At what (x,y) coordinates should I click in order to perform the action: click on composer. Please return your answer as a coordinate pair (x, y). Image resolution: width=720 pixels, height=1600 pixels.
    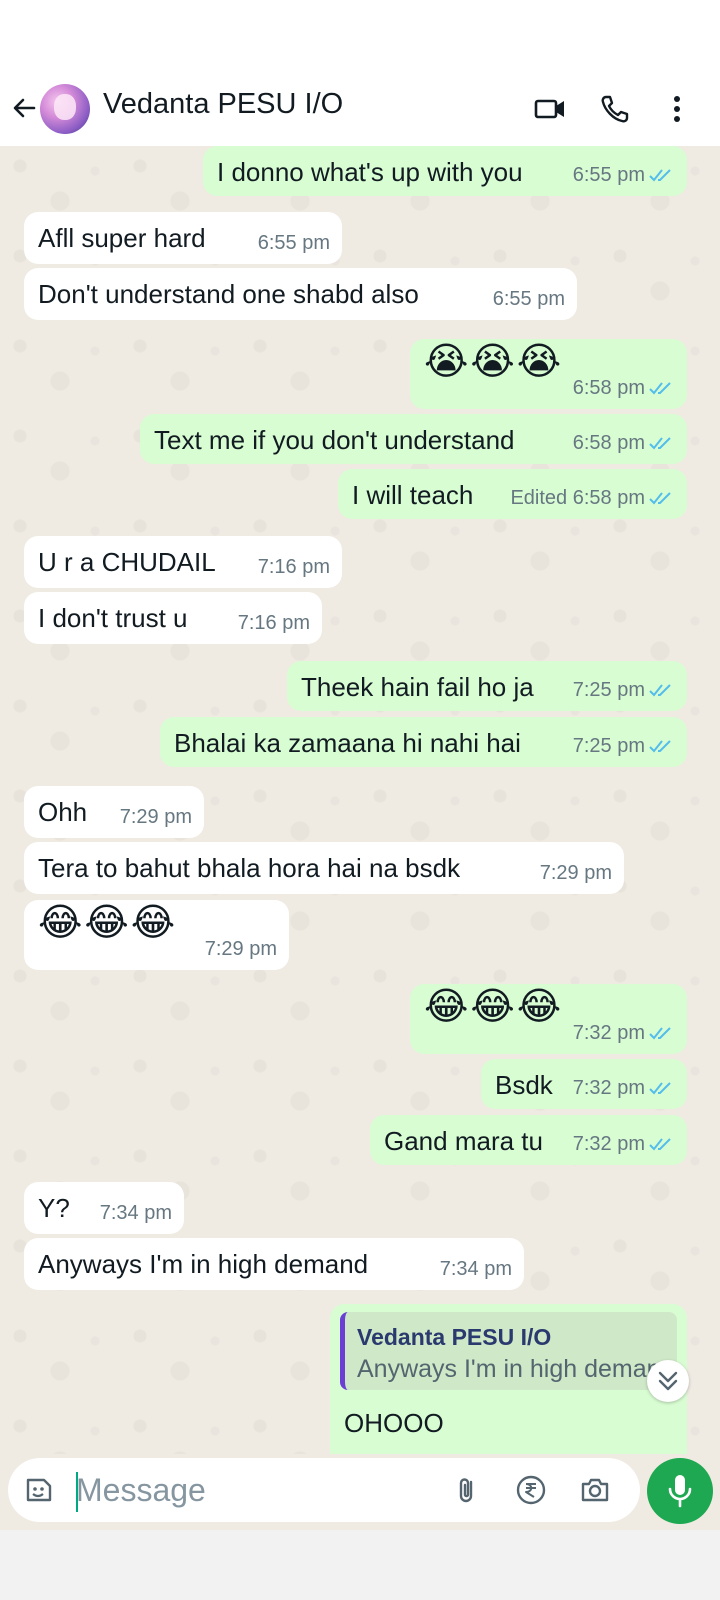
    Looking at the image, I should click on (360, 1492).